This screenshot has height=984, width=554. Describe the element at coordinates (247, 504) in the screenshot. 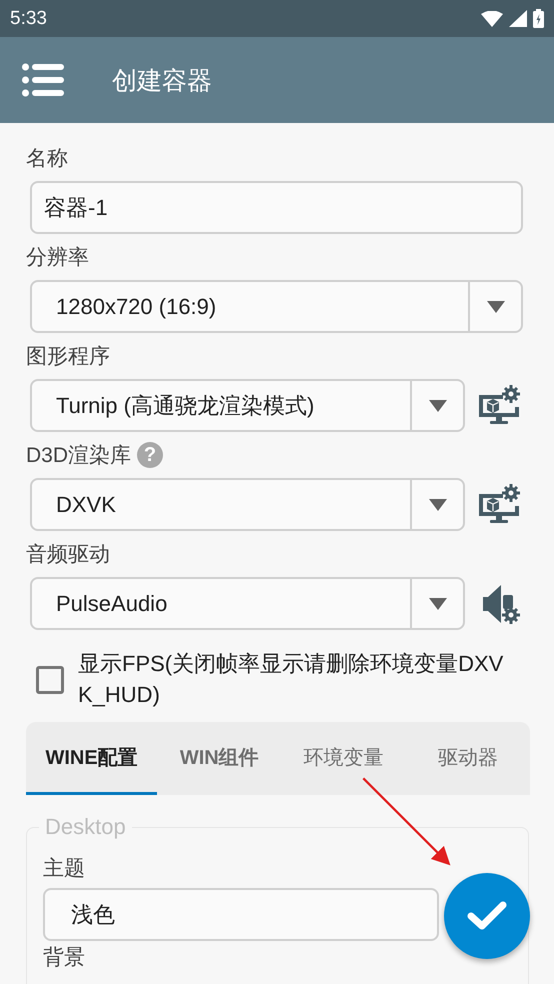

I see `dropdown: DXVK` at that location.